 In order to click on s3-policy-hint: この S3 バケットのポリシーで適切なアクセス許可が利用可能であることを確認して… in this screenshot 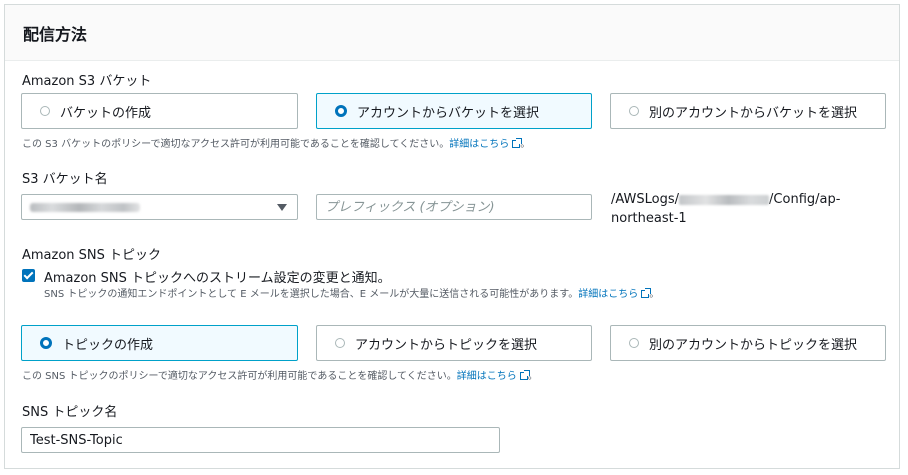, I will do `click(276, 142)`.